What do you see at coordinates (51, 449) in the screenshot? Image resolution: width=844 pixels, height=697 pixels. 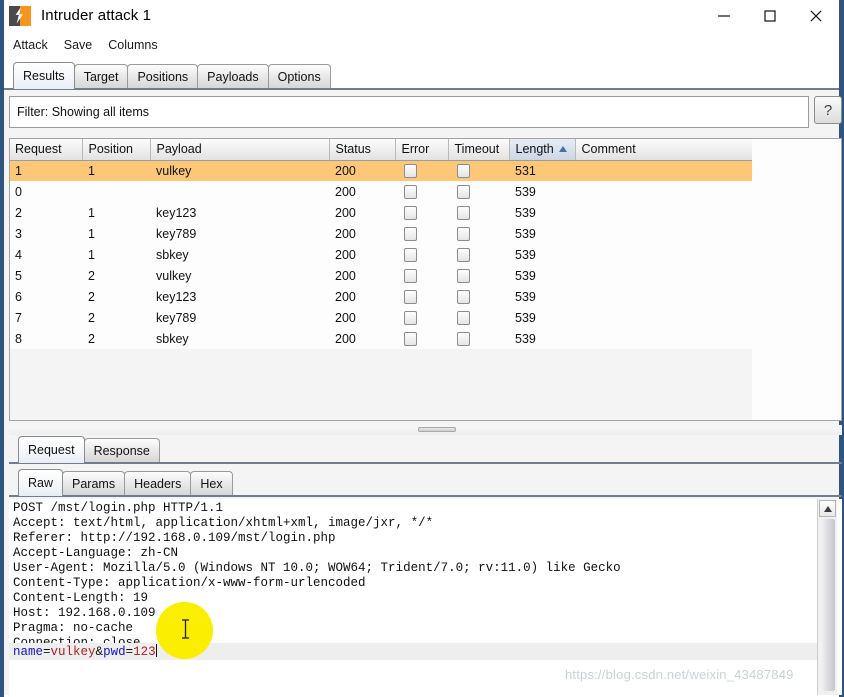 I see `tab-request: Request` at bounding box center [51, 449].